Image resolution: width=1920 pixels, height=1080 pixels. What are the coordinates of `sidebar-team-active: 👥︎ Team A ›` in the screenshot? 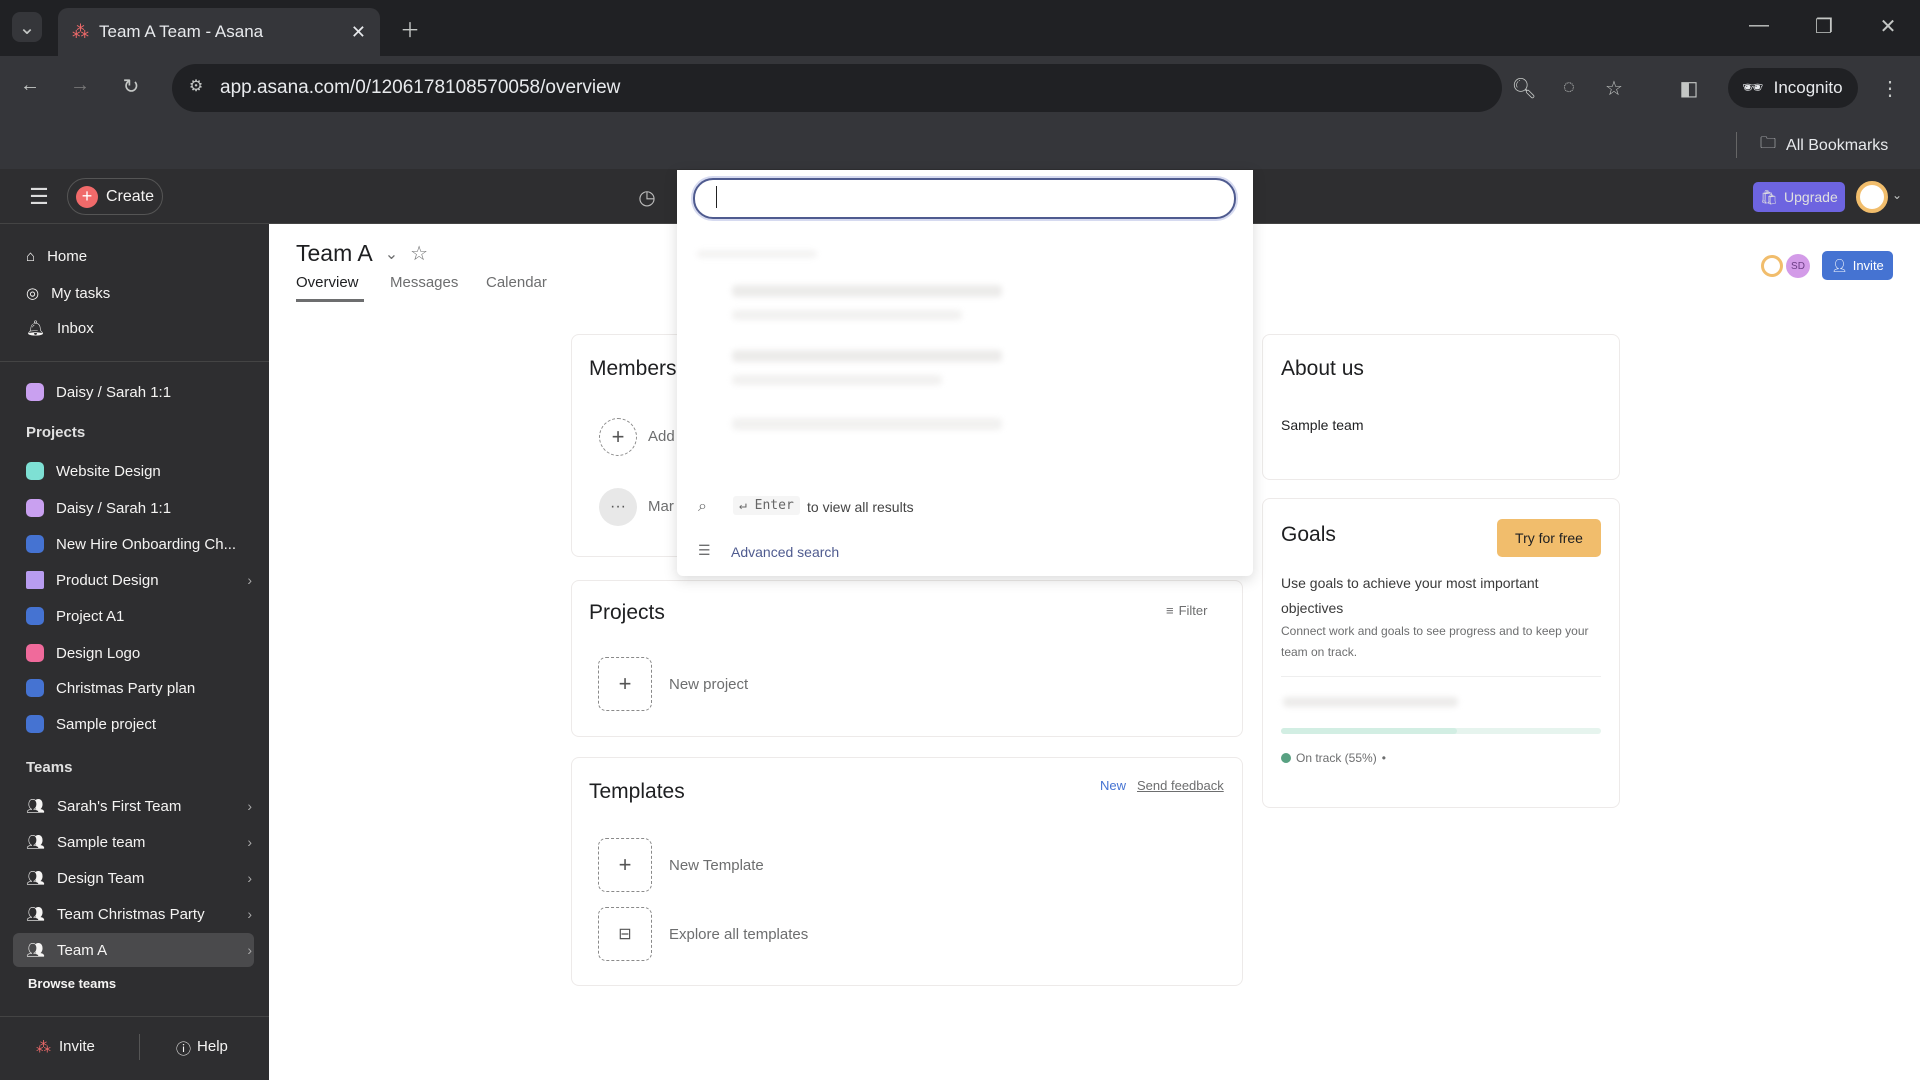 It's located at (139, 950).